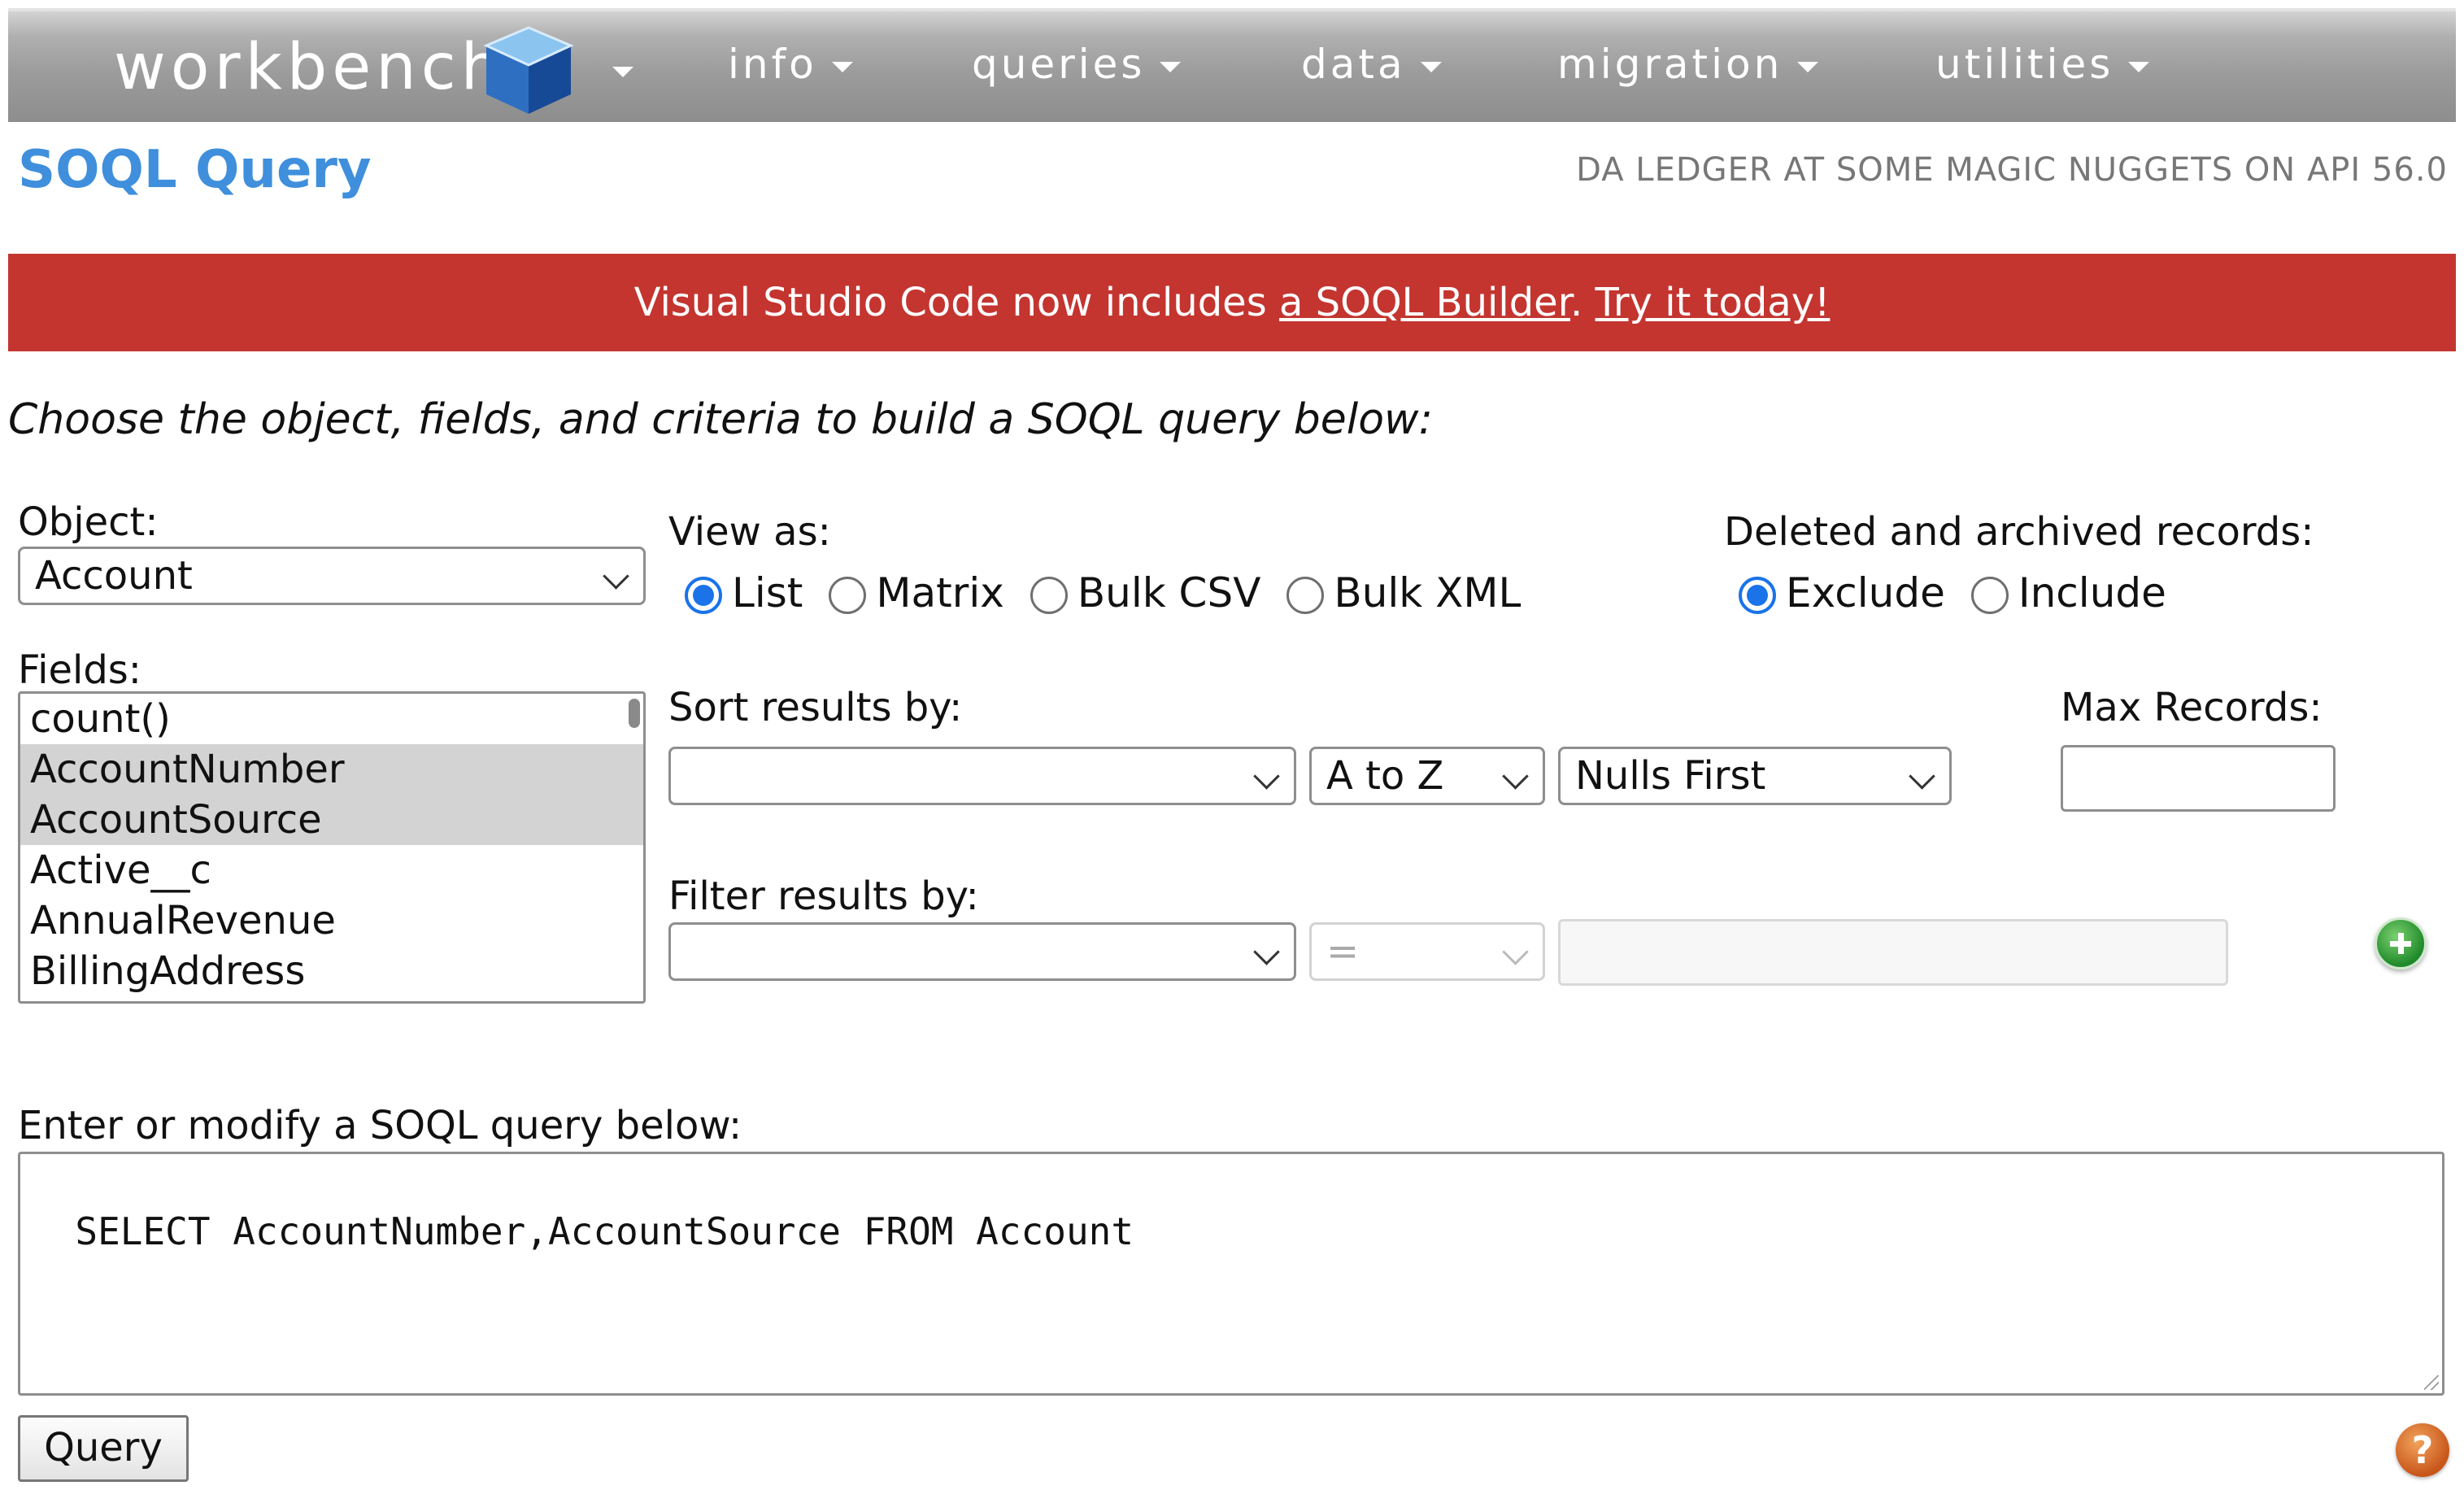  What do you see at coordinates (331, 971) in the screenshot?
I see `field-option: BillingAddress` at bounding box center [331, 971].